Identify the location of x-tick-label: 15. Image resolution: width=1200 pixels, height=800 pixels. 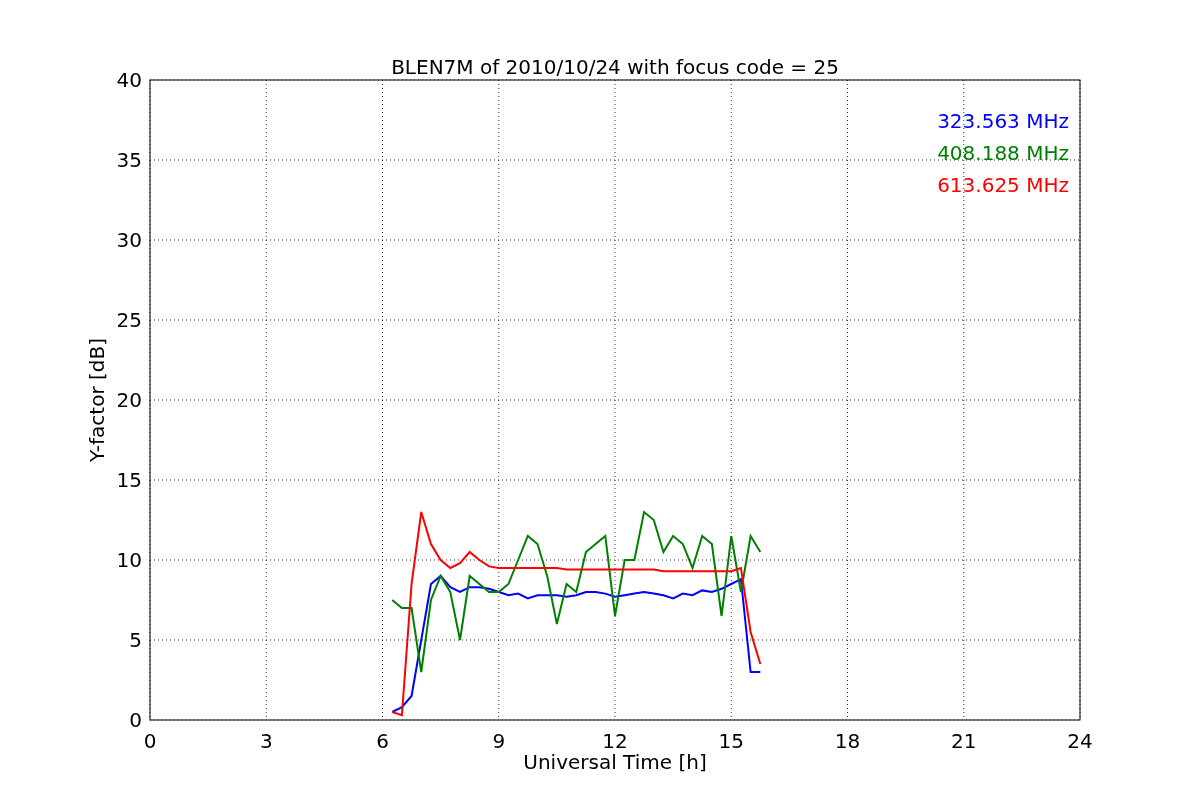
(731, 741).